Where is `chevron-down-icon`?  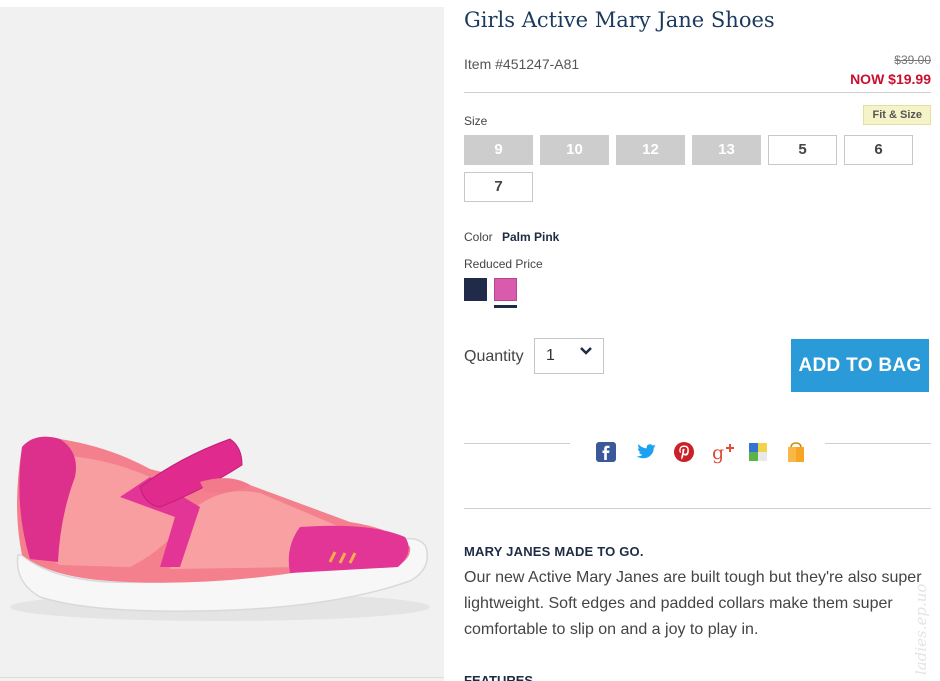 chevron-down-icon is located at coordinates (586, 351).